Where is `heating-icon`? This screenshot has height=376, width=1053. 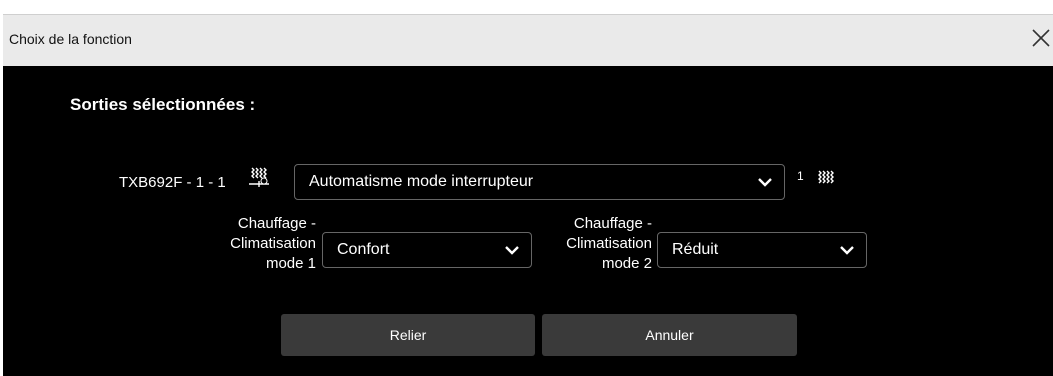
heating-icon is located at coordinates (826, 177).